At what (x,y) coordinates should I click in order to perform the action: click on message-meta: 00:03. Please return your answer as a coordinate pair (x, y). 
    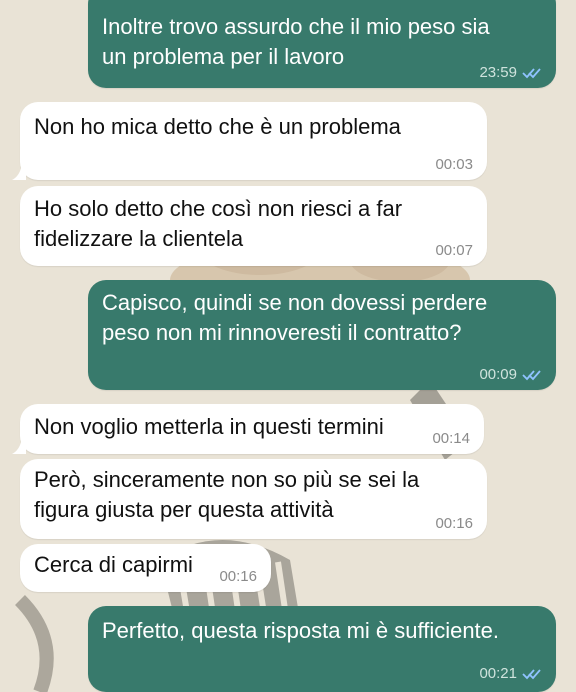
    Looking at the image, I should click on (454, 164).